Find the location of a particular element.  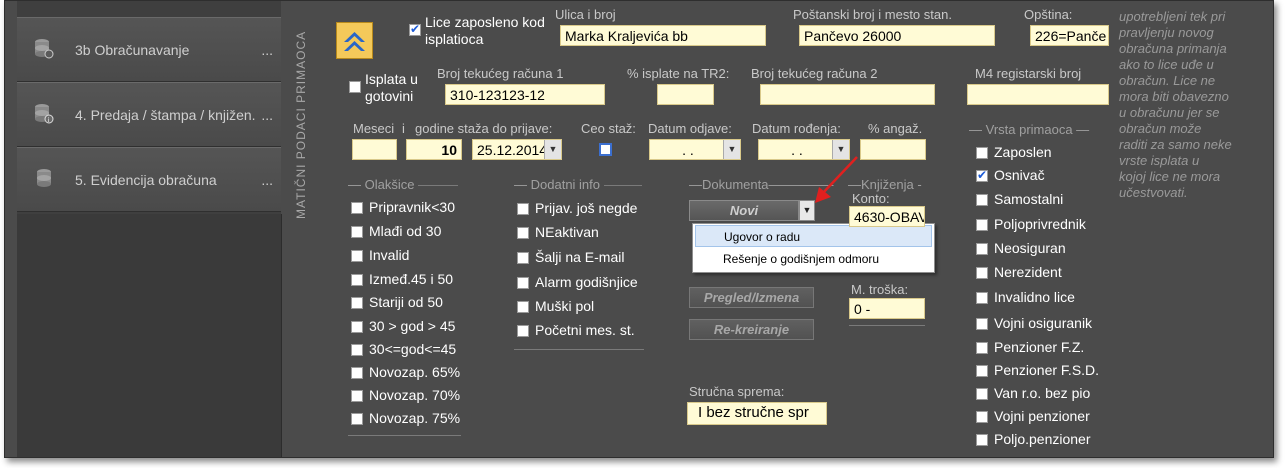

isplata-gotovini-checkbox is located at coordinates (355, 87).